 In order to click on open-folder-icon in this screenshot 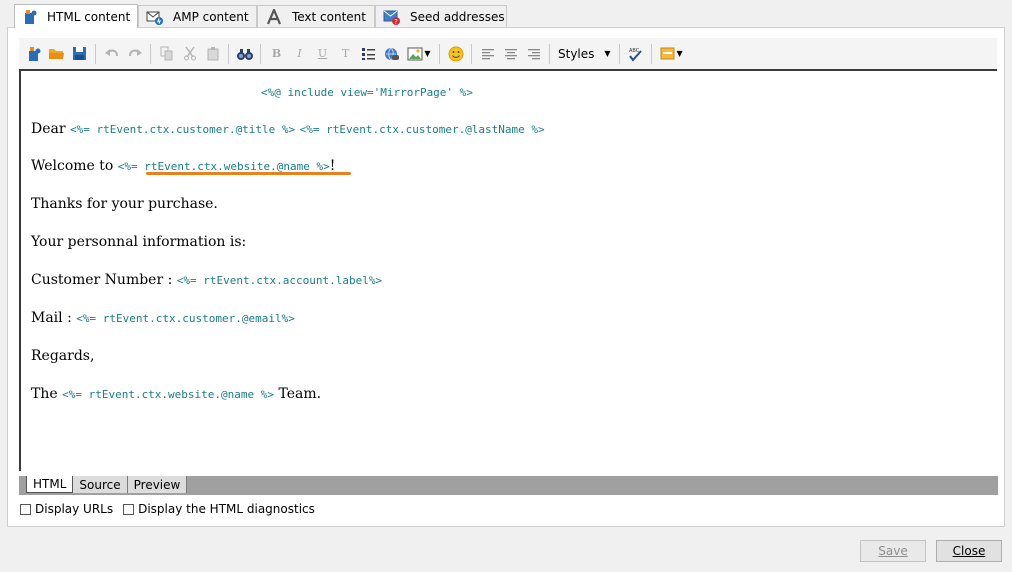, I will do `click(56, 53)`.